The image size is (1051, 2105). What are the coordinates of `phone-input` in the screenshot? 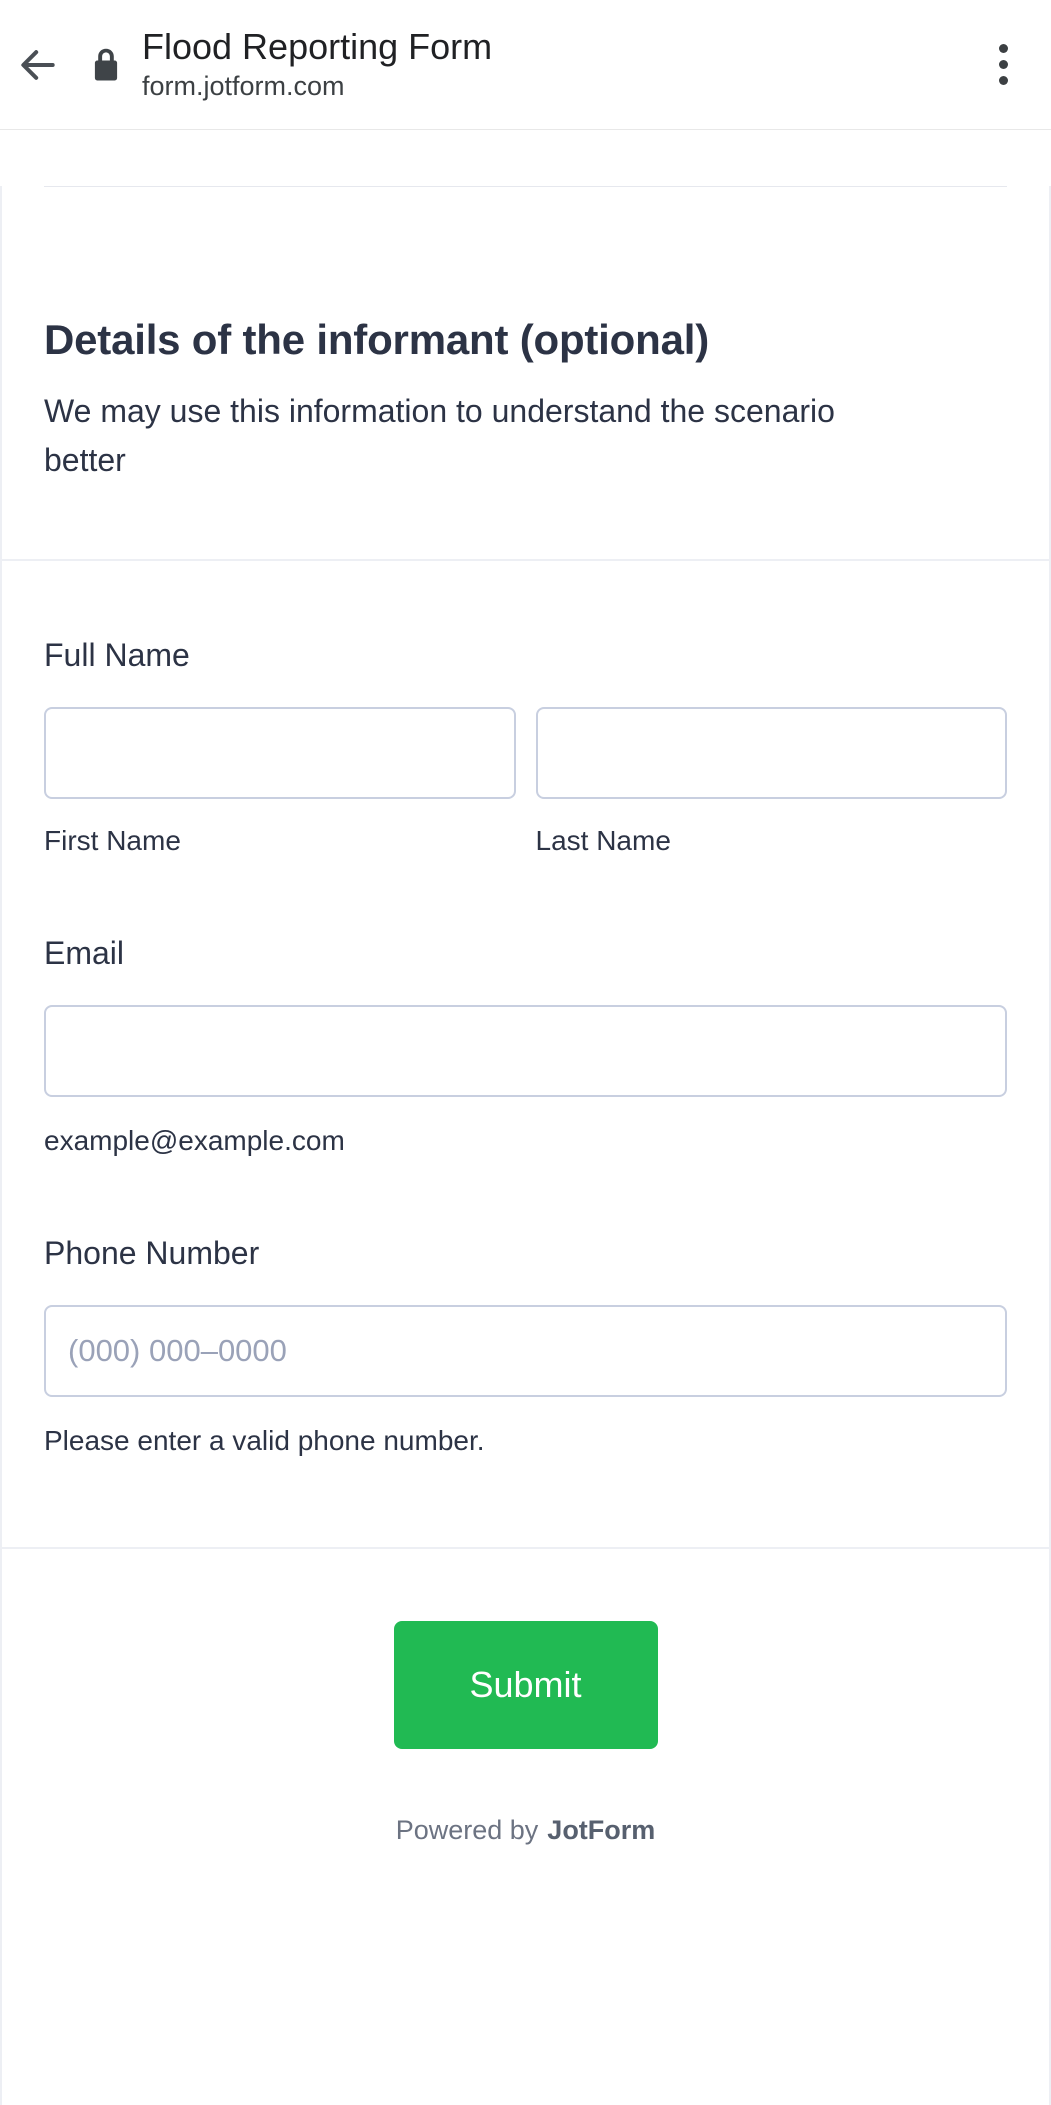 It's located at (525, 1351).